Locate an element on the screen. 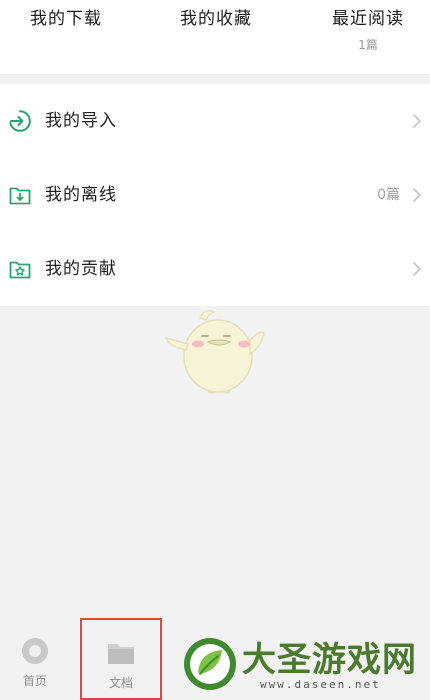  tab-my-favorites: 我的收藏 is located at coordinates (216, 19).